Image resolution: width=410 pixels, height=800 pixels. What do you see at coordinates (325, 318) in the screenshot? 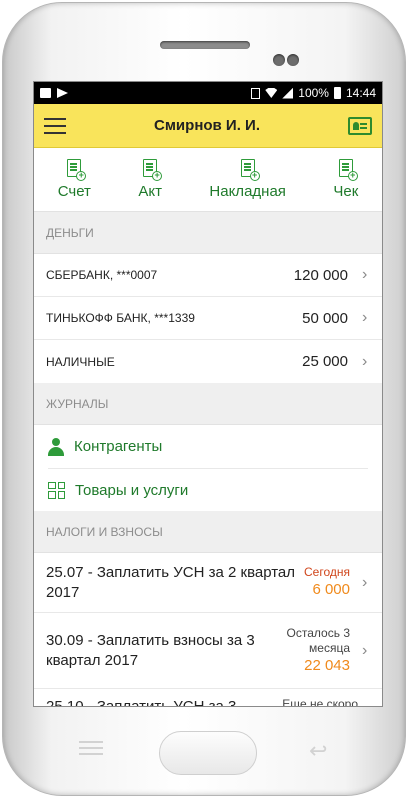
I see `account-balance: 50 000` at bounding box center [325, 318].